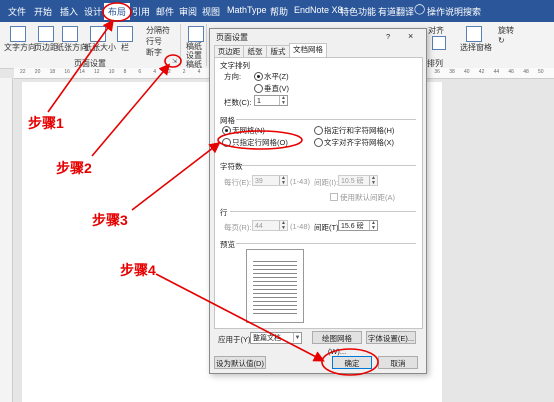 This screenshot has width=554, height=402. Describe the element at coordinates (125, 47) in the screenshot. I see `columns-button: 栏` at that location.